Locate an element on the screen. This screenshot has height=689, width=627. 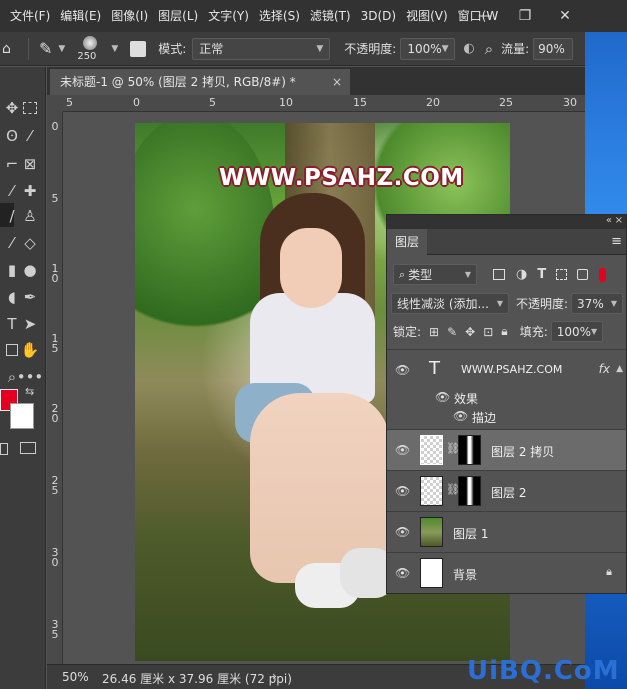
brush-tool-icon: ✎ is located at coordinates (45, 48).